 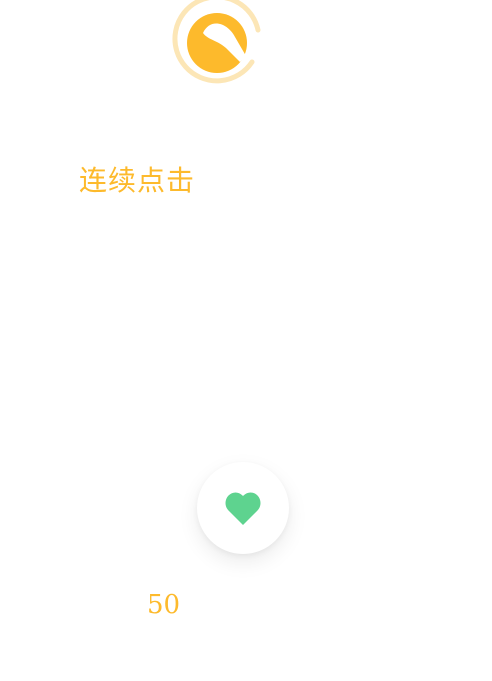 I want to click on heart-tap-button, so click(x=243, y=508).